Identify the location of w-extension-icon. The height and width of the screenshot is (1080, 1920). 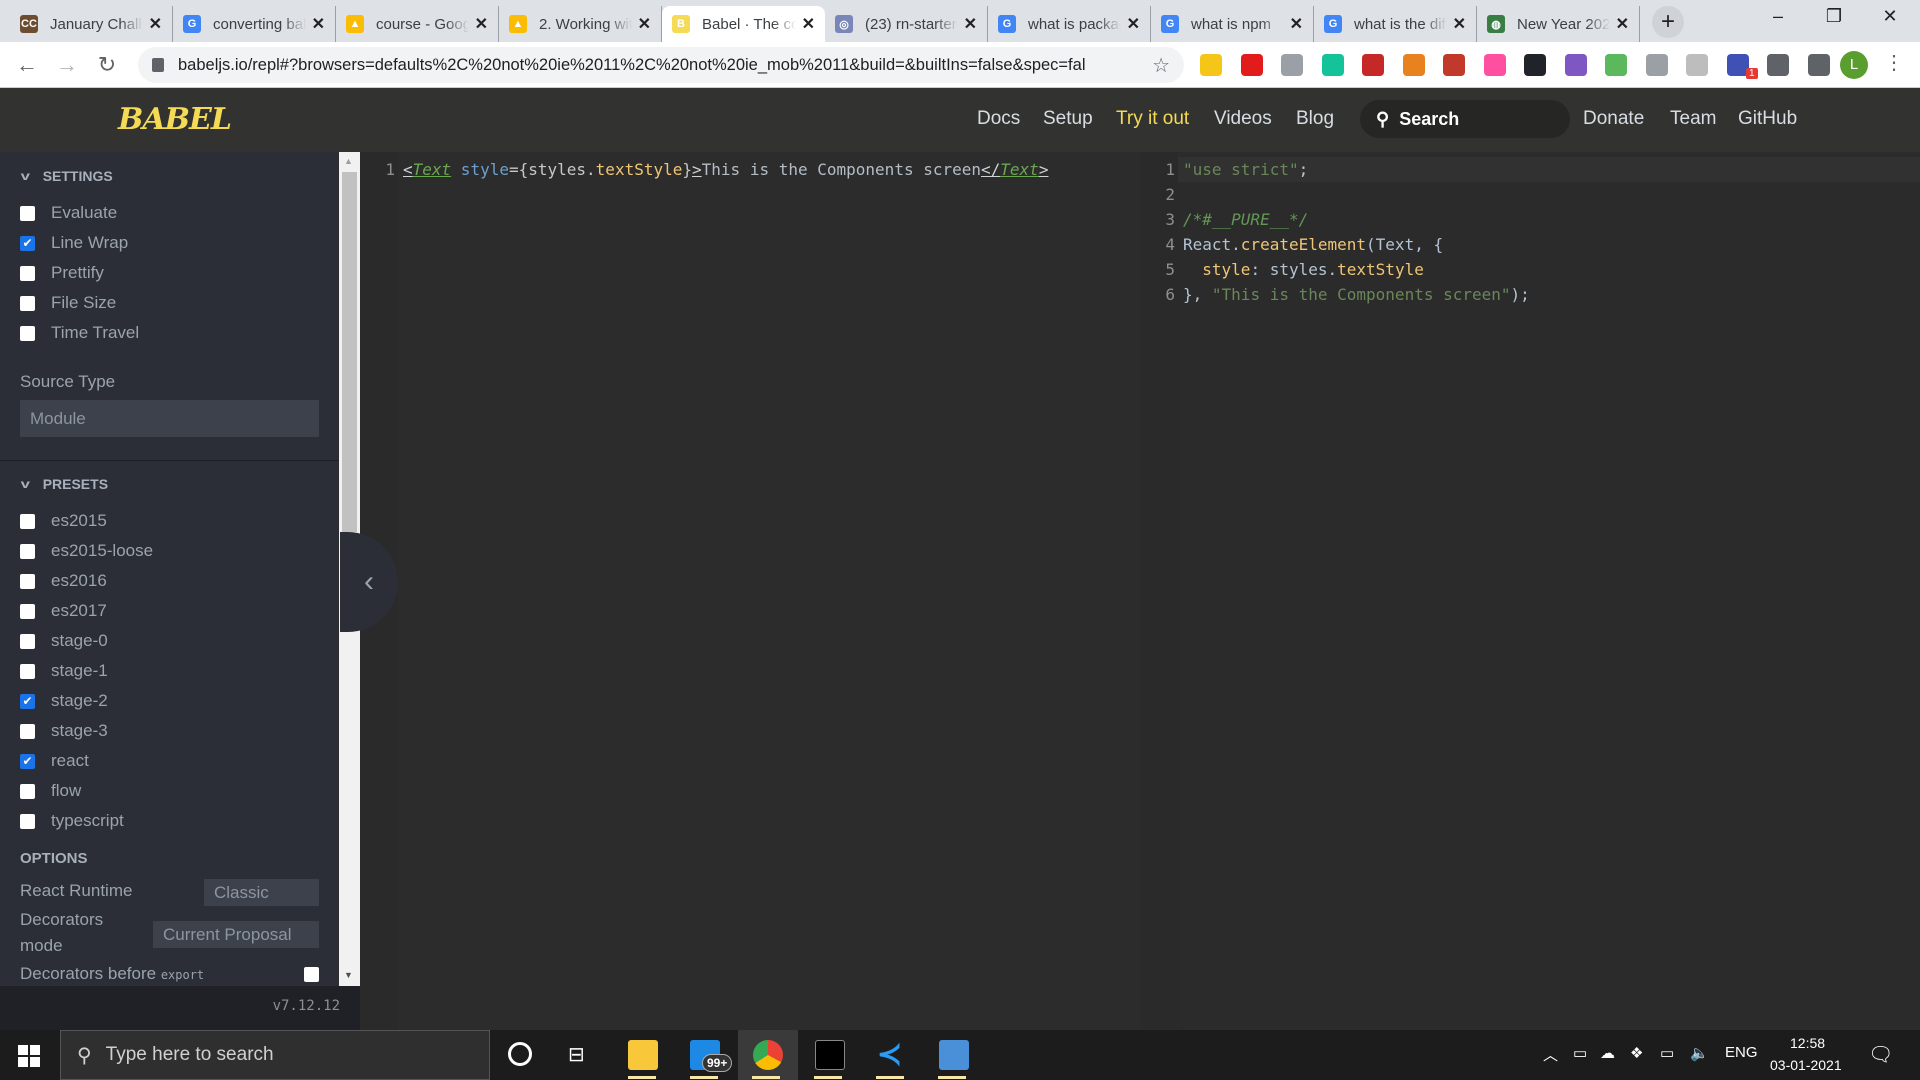
(1494, 65).